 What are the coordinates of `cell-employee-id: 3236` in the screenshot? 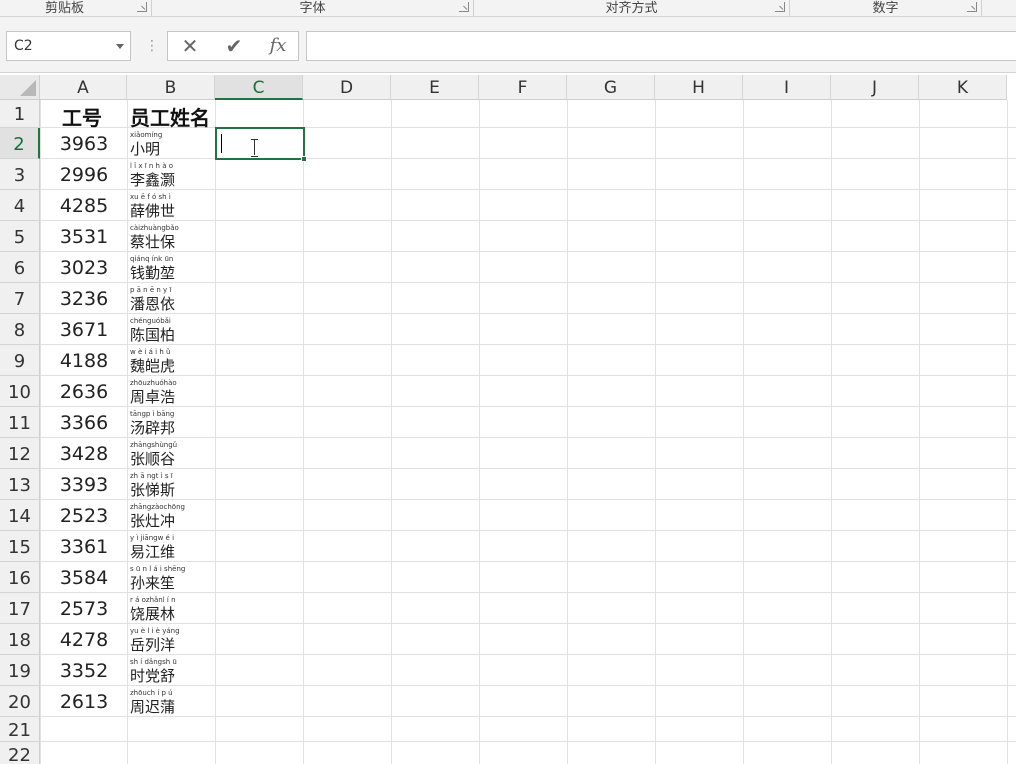 It's located at (84, 299).